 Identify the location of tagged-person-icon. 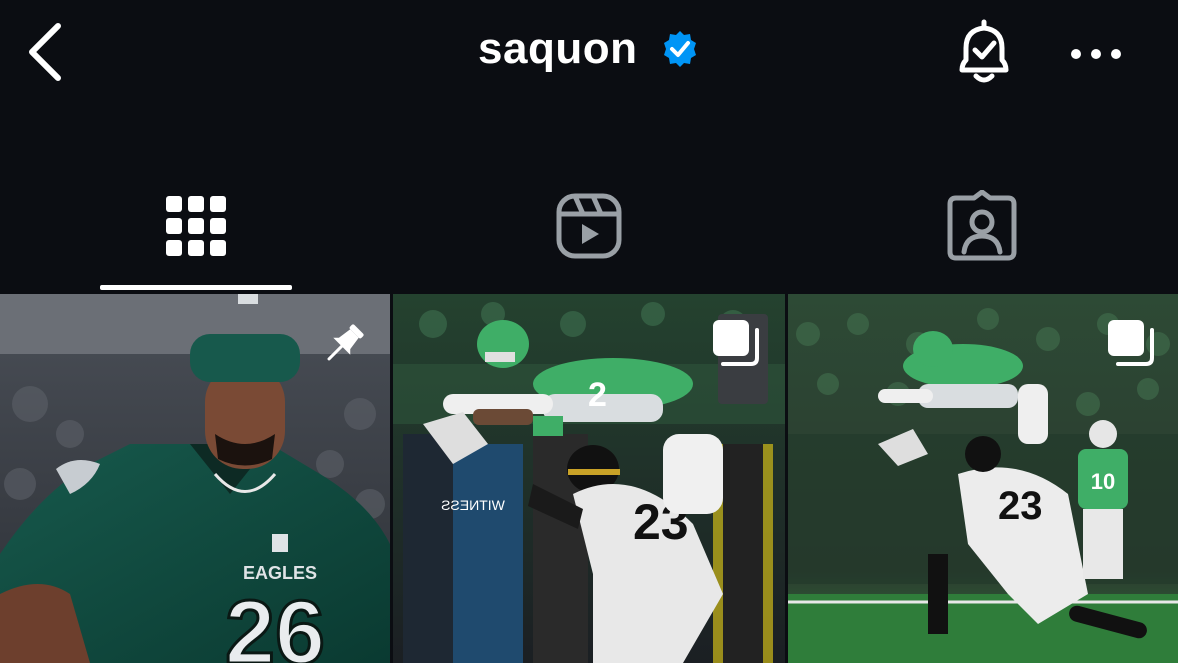
(982, 225).